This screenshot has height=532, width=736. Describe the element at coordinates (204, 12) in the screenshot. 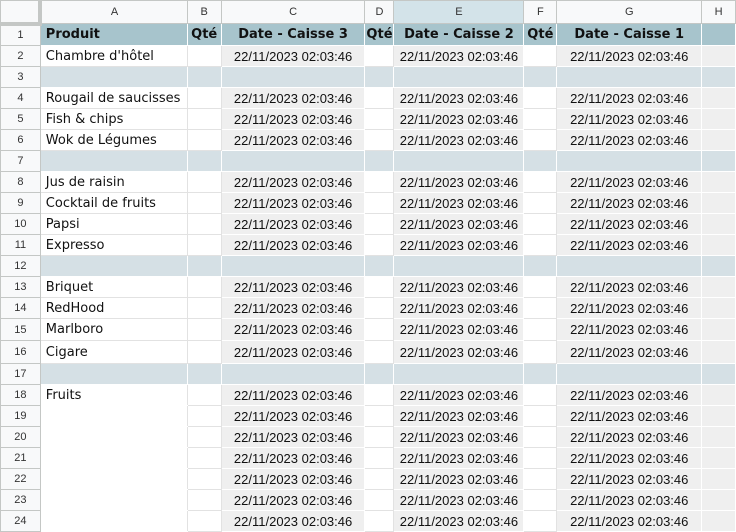

I see `column-header-b: B` at that location.